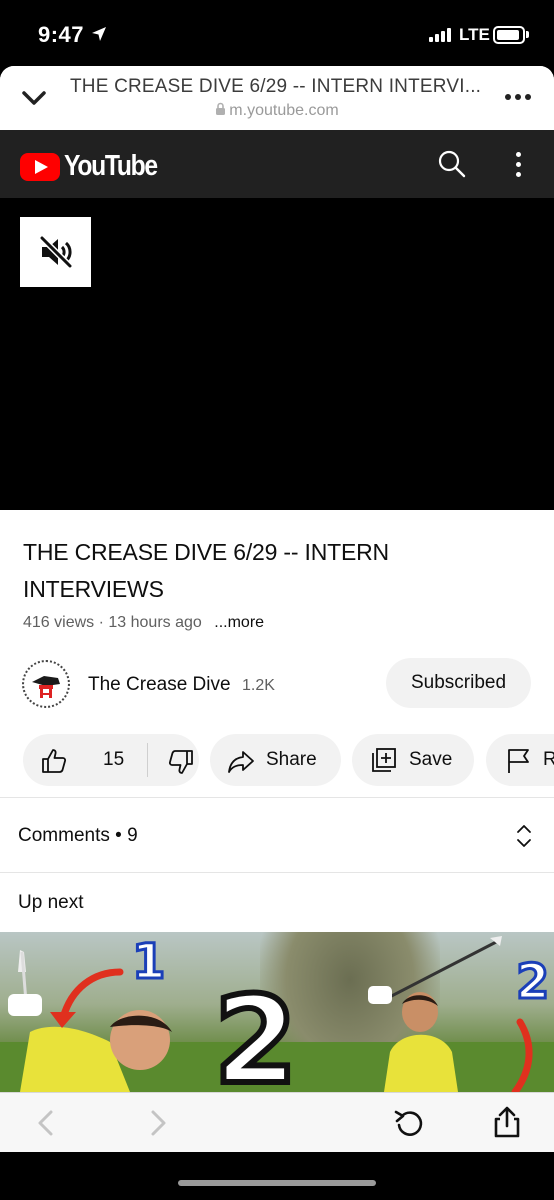  I want to click on browser-toolbar, so click(277, 1122).